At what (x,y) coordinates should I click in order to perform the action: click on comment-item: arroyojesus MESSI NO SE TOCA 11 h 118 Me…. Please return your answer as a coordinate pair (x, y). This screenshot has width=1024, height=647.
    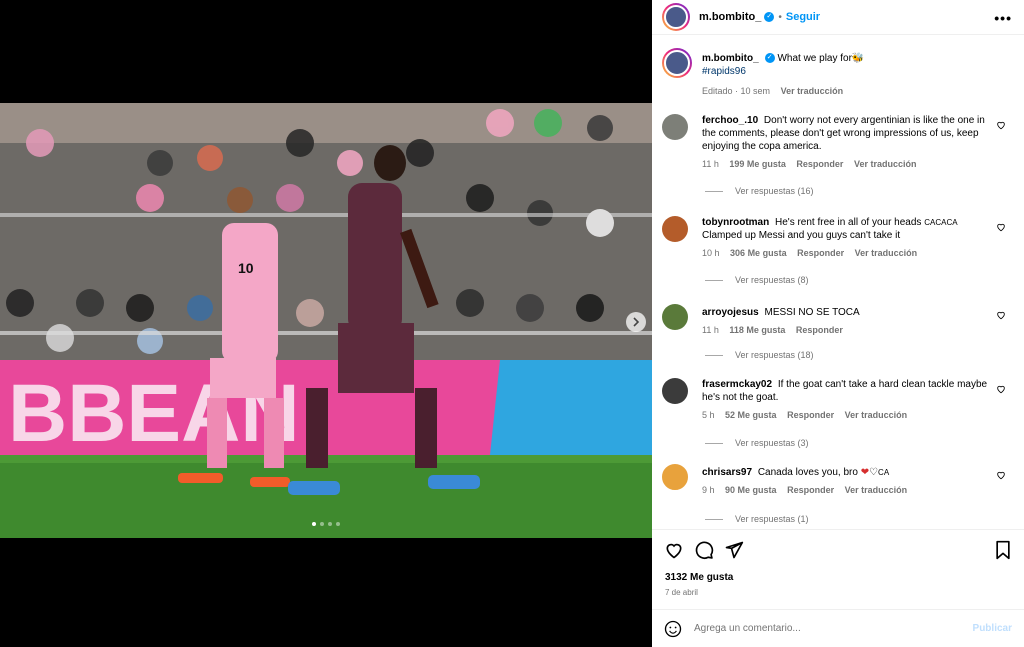
    Looking at the image, I should click on (838, 319).